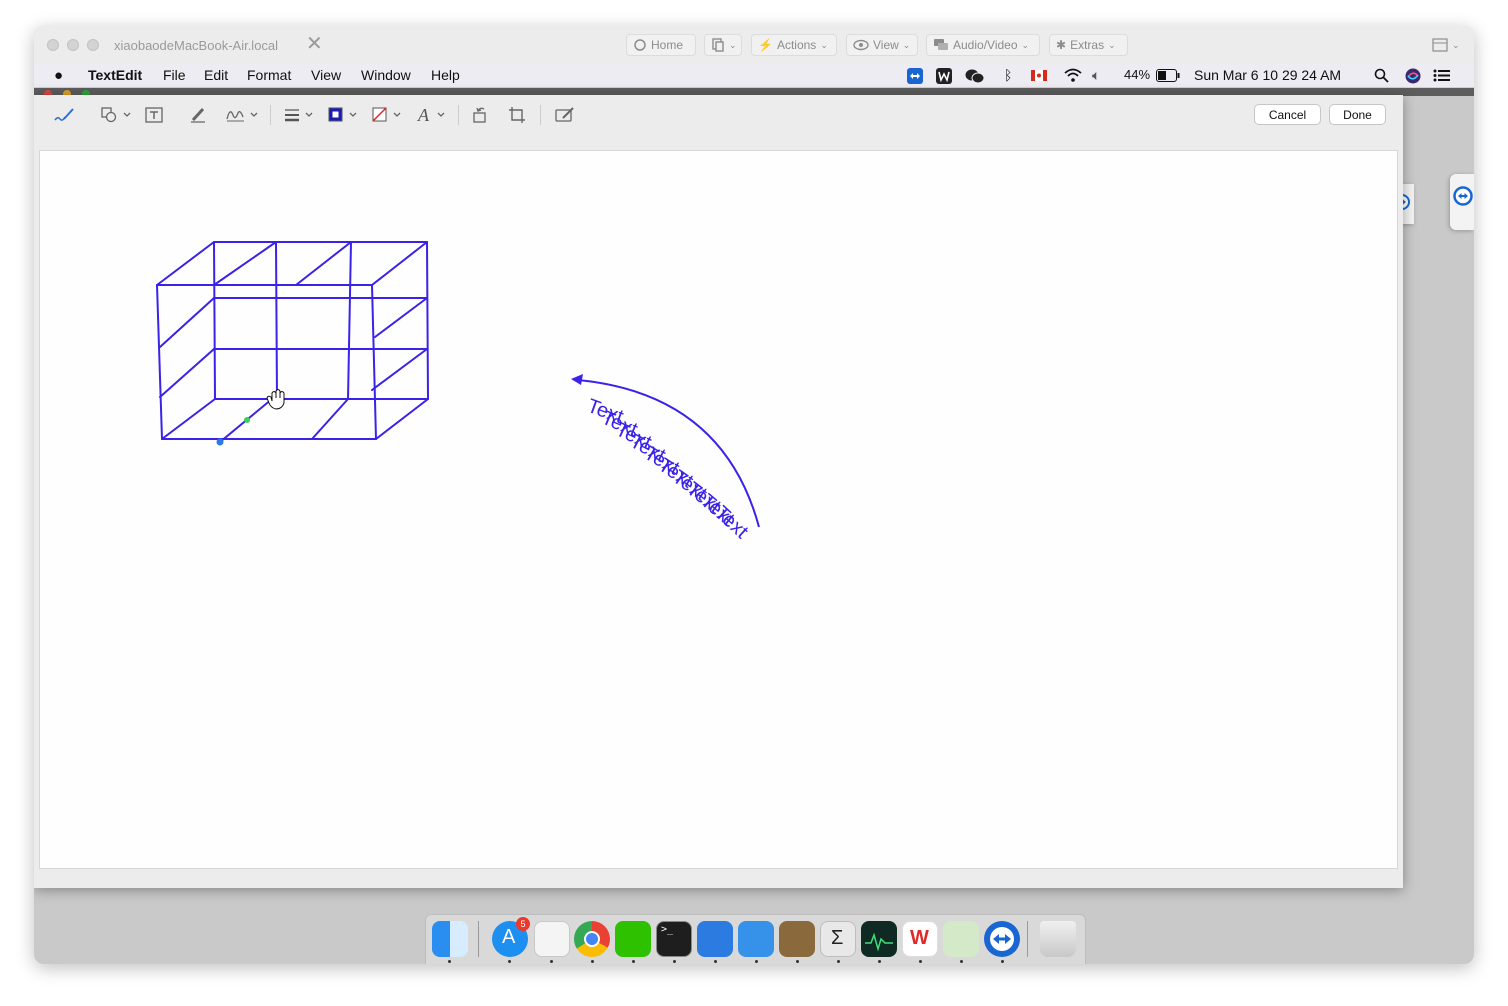 This screenshot has width=1508, height=1006. Describe the element at coordinates (723, 45) in the screenshot. I see `clipboard-button: ⌄` at that location.